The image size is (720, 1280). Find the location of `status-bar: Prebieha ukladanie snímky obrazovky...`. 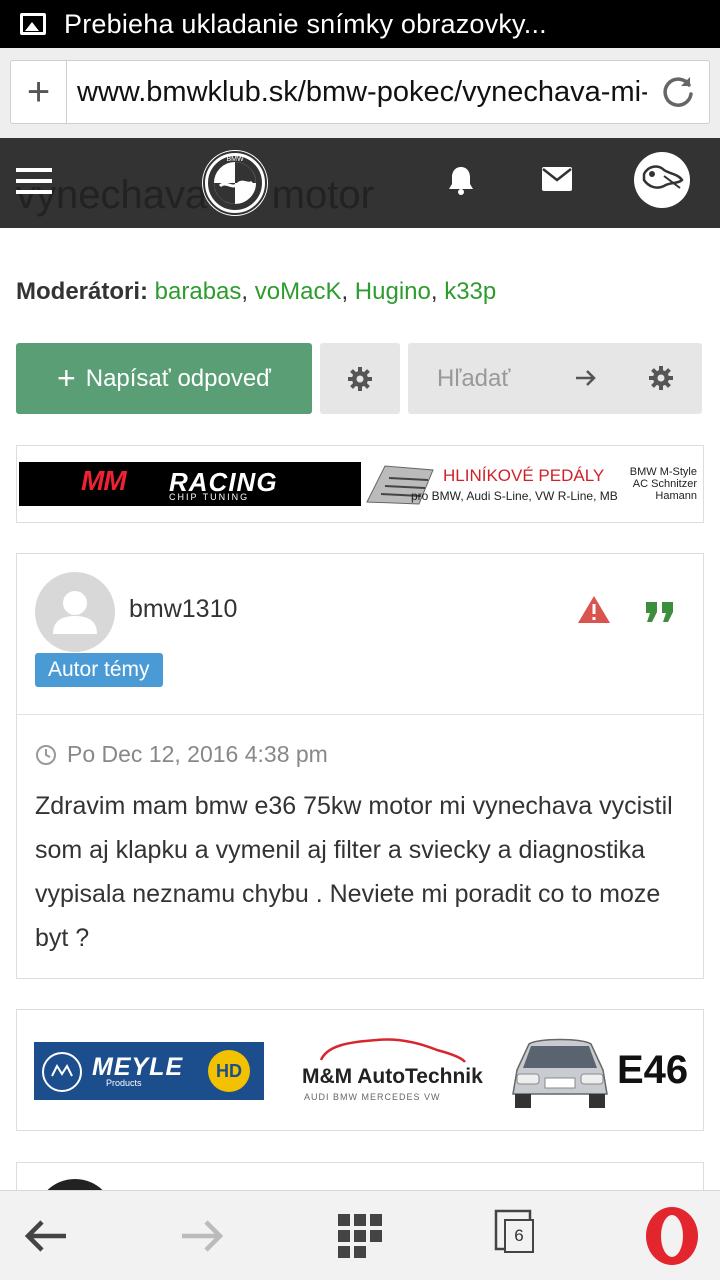

status-bar: Prebieha ukladanie snímky obrazovky... is located at coordinates (360, 24).